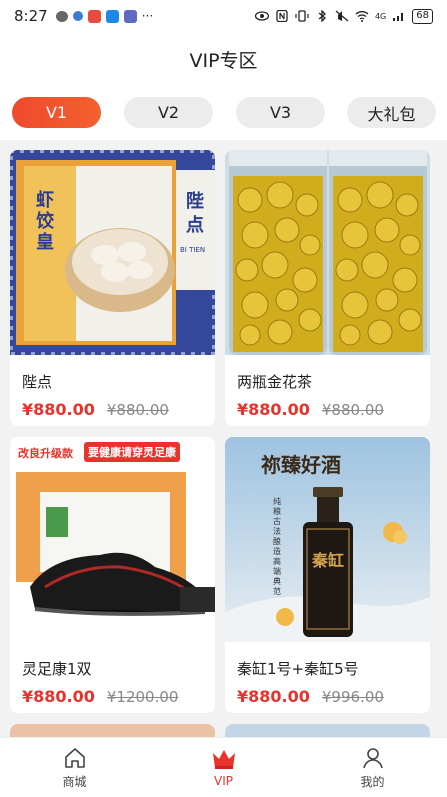  Describe the element at coordinates (223, 113) in the screenshot. I see `tier-tabs: V1 V2 V3 大礼包` at that location.